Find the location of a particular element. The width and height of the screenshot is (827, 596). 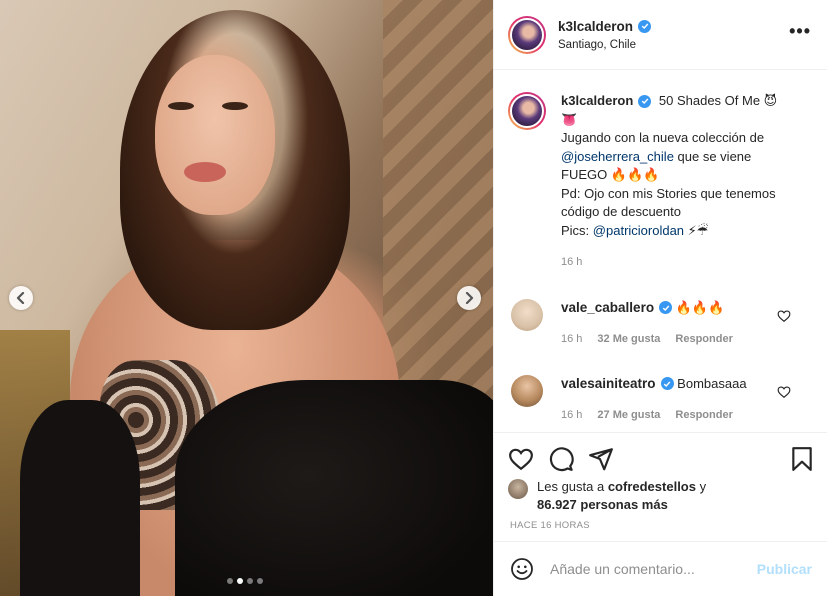

author-username-row: k3lcalderon is located at coordinates (605, 26).